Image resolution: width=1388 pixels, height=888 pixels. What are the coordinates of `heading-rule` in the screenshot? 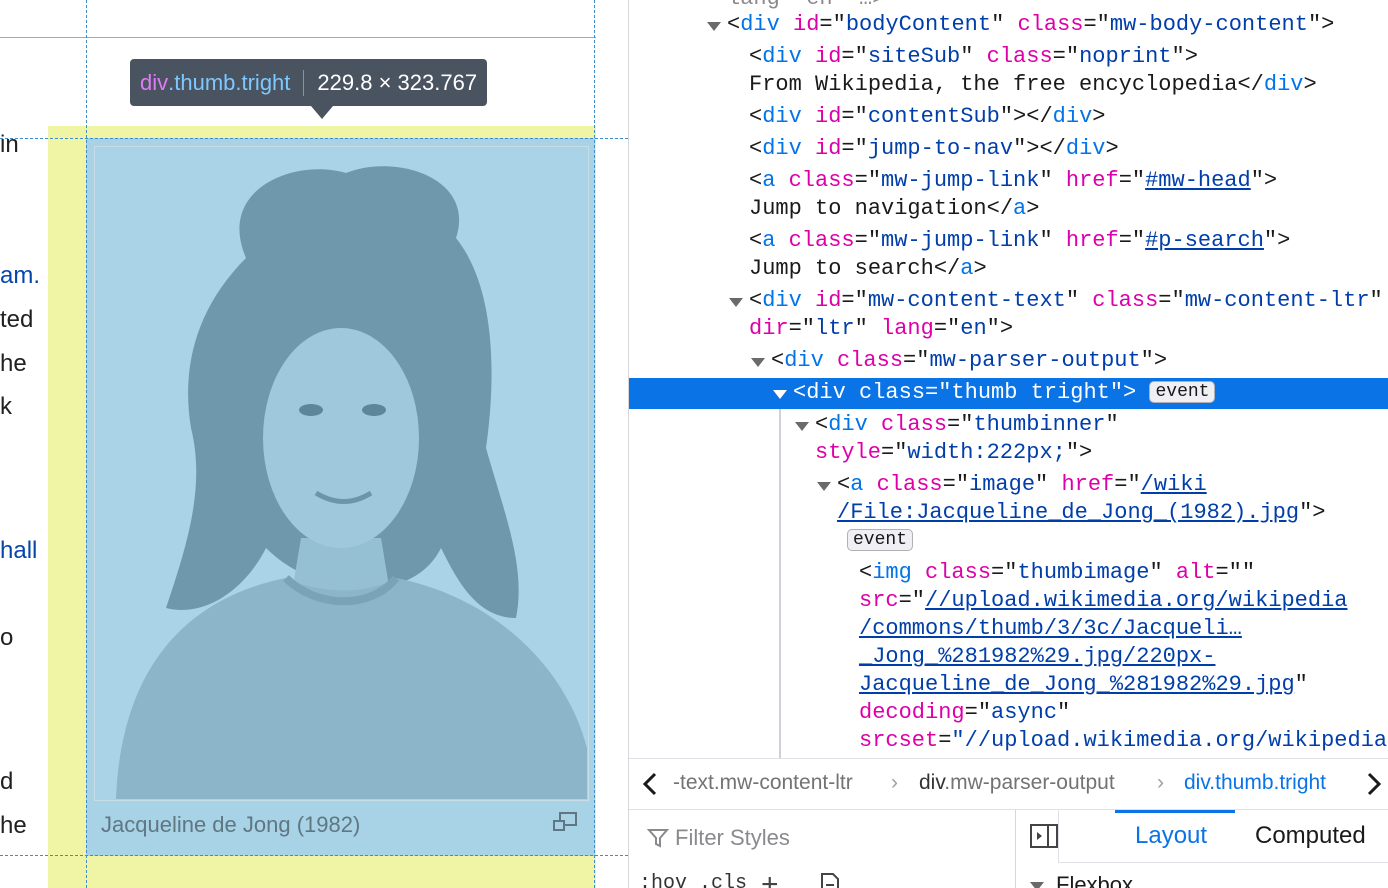 It's located at (298, 37).